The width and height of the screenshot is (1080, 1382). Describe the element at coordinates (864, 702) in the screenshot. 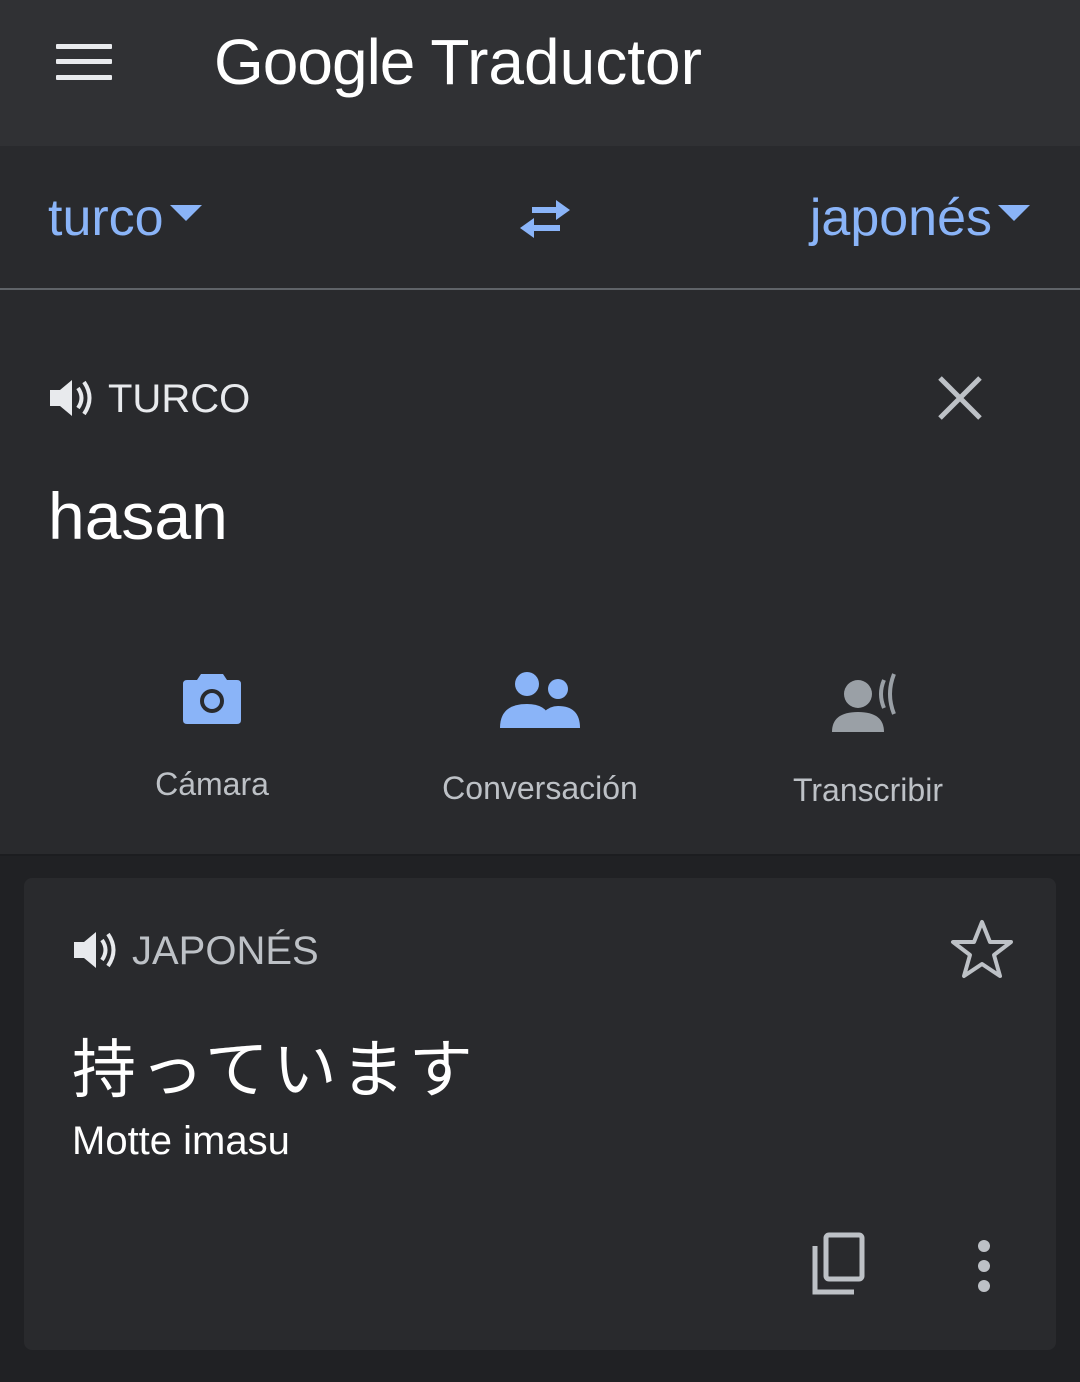

I see `transcribe-icon` at that location.